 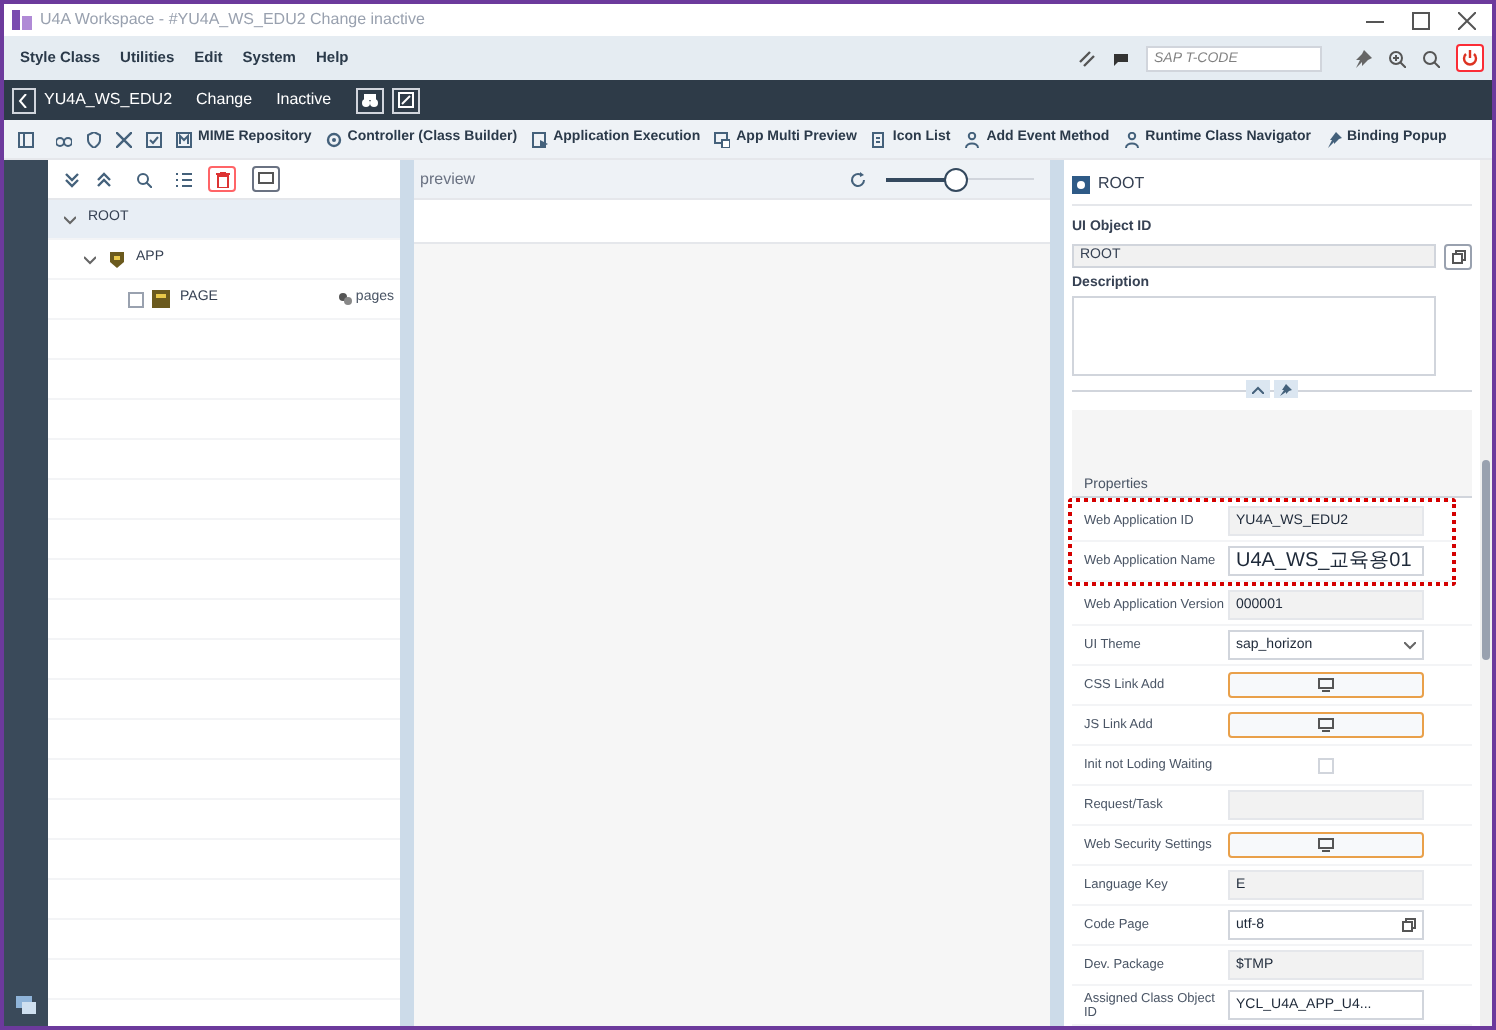 What do you see at coordinates (1326, 561) in the screenshot?
I see `input-field: U4A_WS_교육용01` at bounding box center [1326, 561].